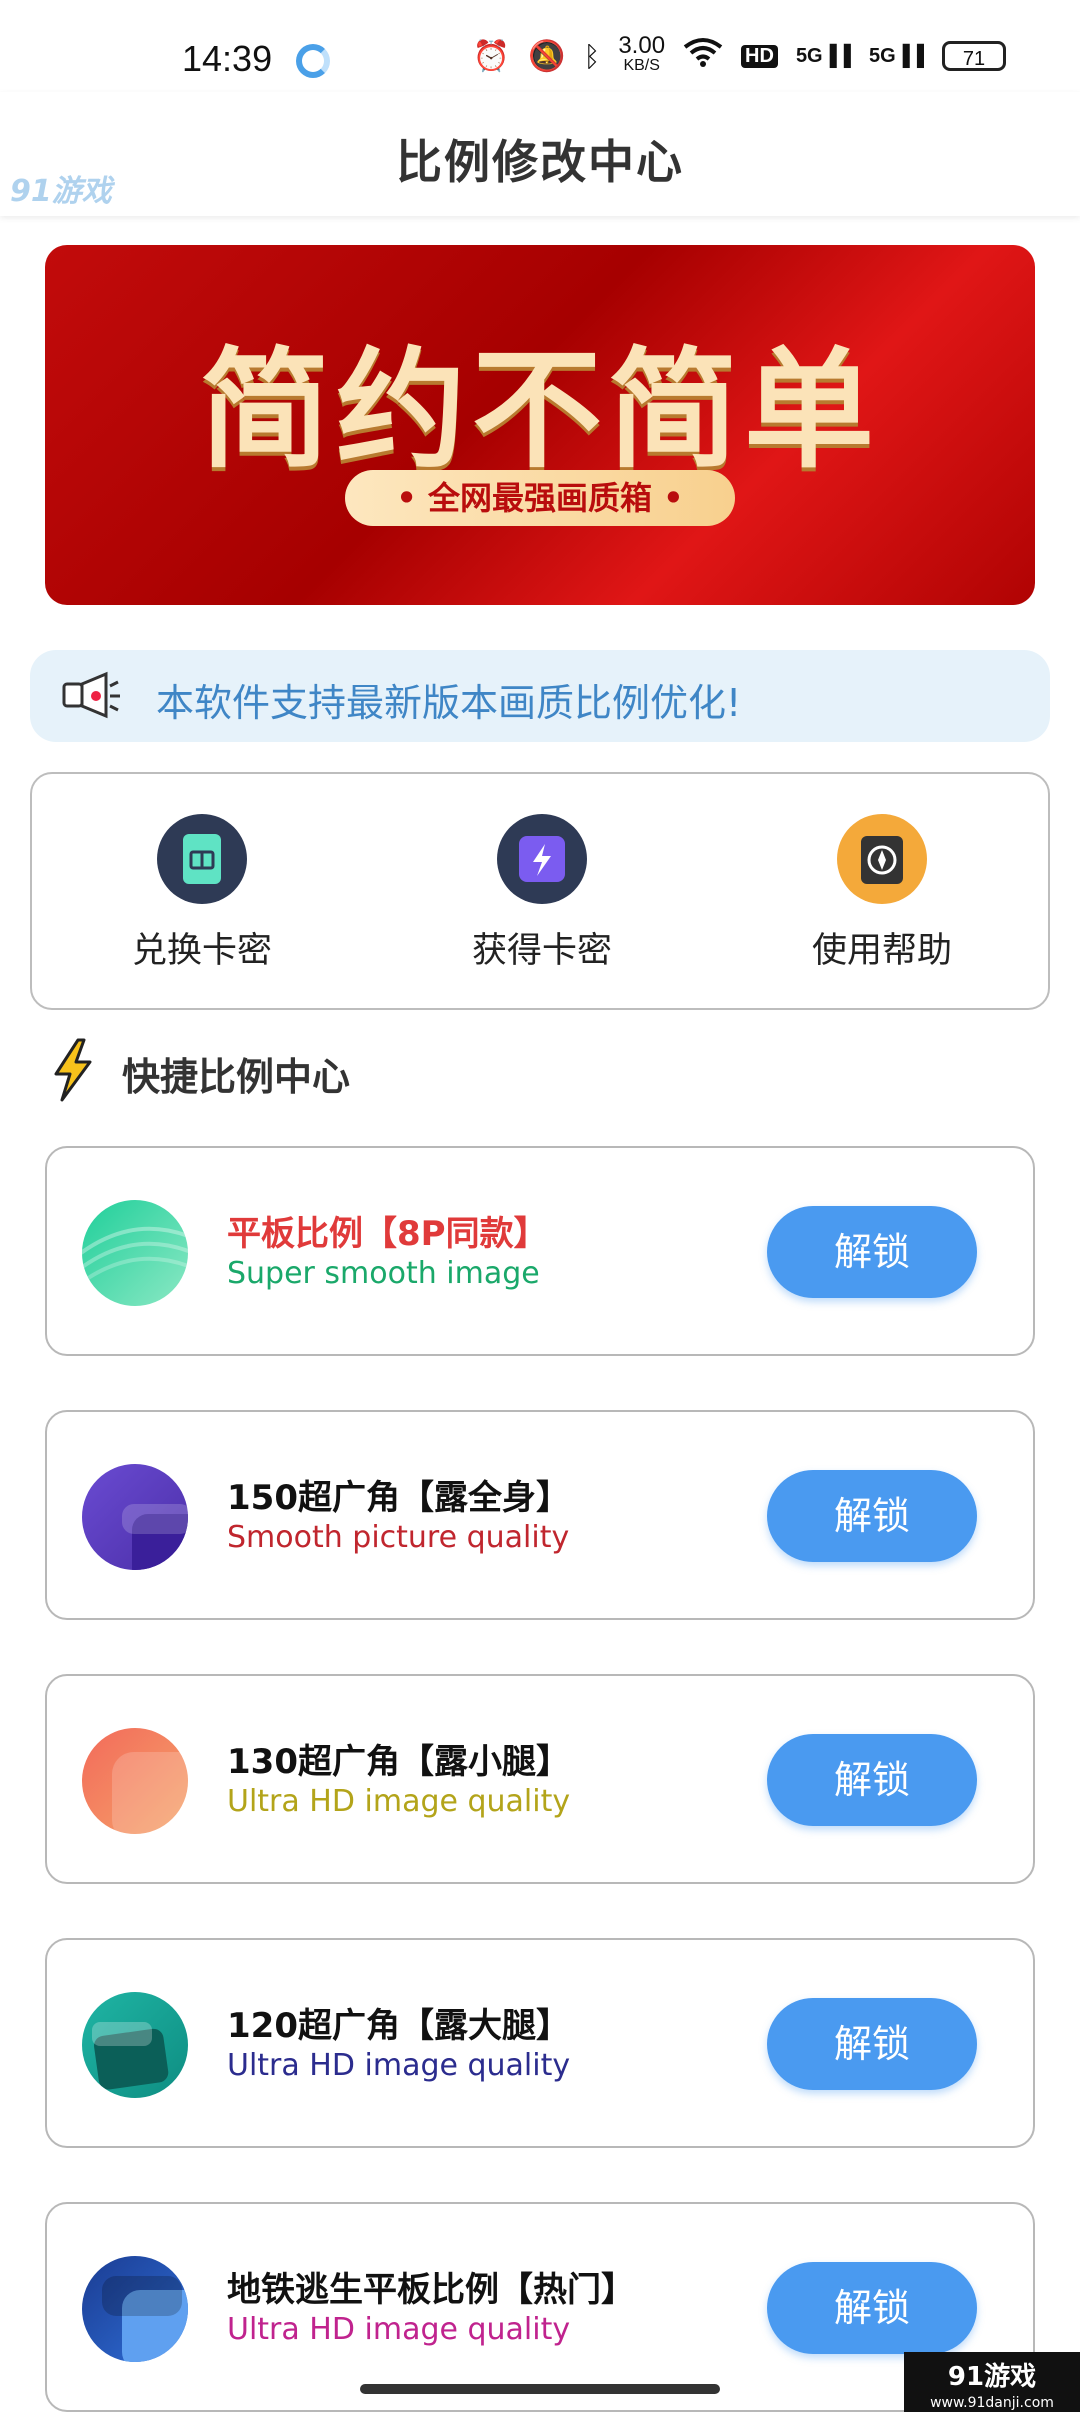 This screenshot has width=1080, height=2412. I want to click on waves-icon, so click(135, 1253).